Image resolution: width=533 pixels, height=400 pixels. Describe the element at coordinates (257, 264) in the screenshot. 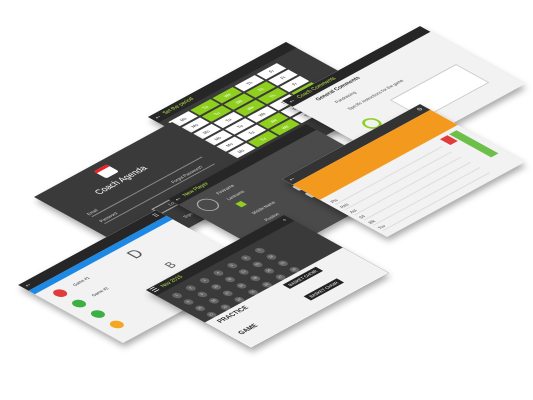

I see `calendar-day: 13` at that location.